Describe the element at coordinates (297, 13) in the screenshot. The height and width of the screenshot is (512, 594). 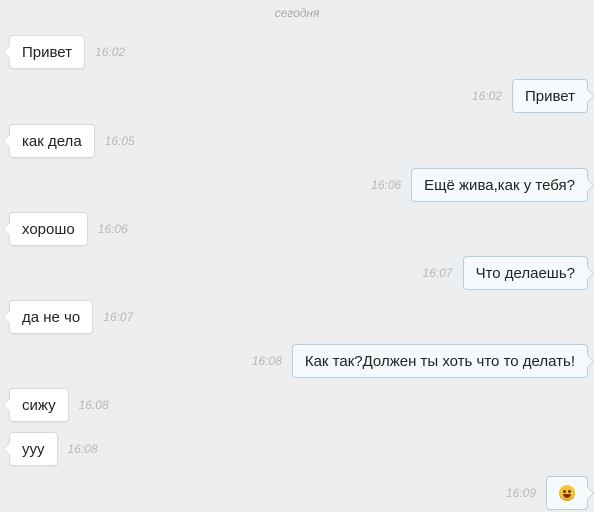
I see `date-separator: сегодня` at that location.